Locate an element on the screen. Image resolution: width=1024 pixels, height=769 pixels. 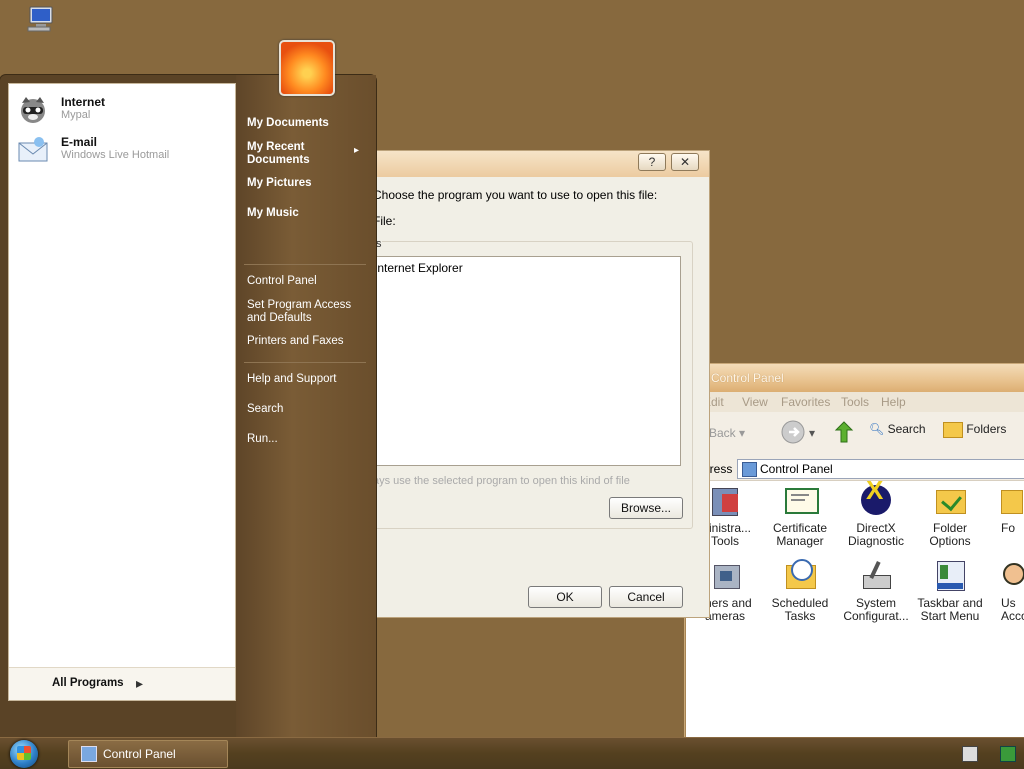
cp-item-taskbar-and-start-menu: Taskbar and Start Menu is located at coordinates (950, 591).